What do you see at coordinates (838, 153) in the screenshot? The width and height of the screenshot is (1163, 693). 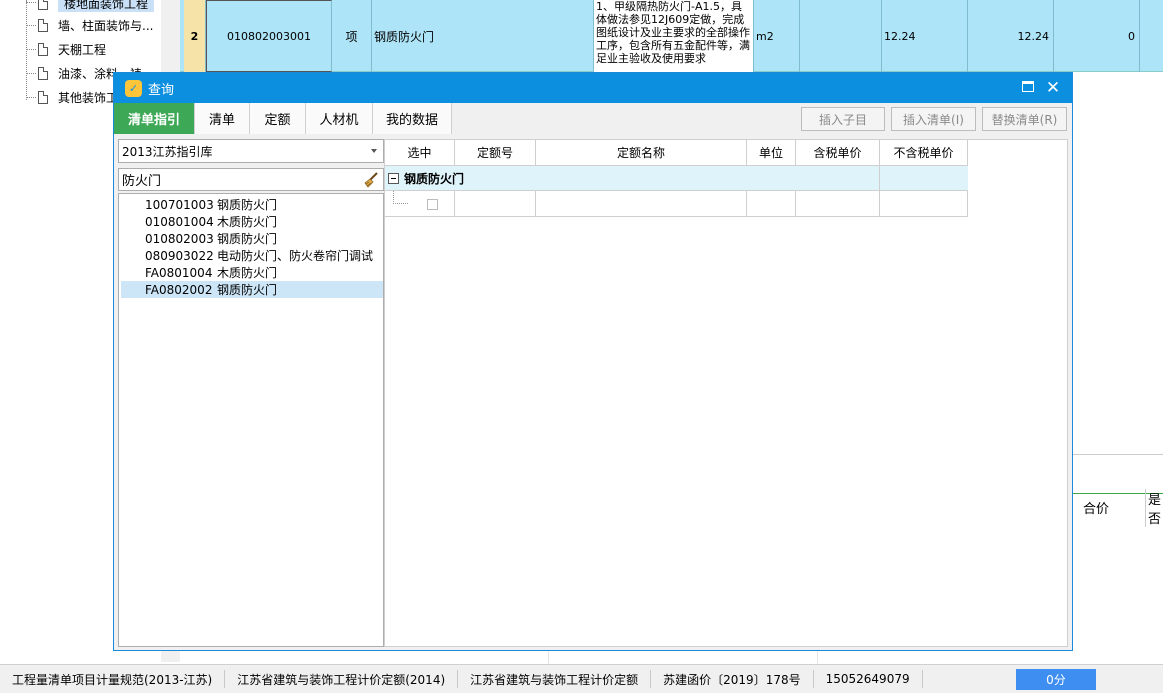 I see `col-tax-price: 含税单价` at bounding box center [838, 153].